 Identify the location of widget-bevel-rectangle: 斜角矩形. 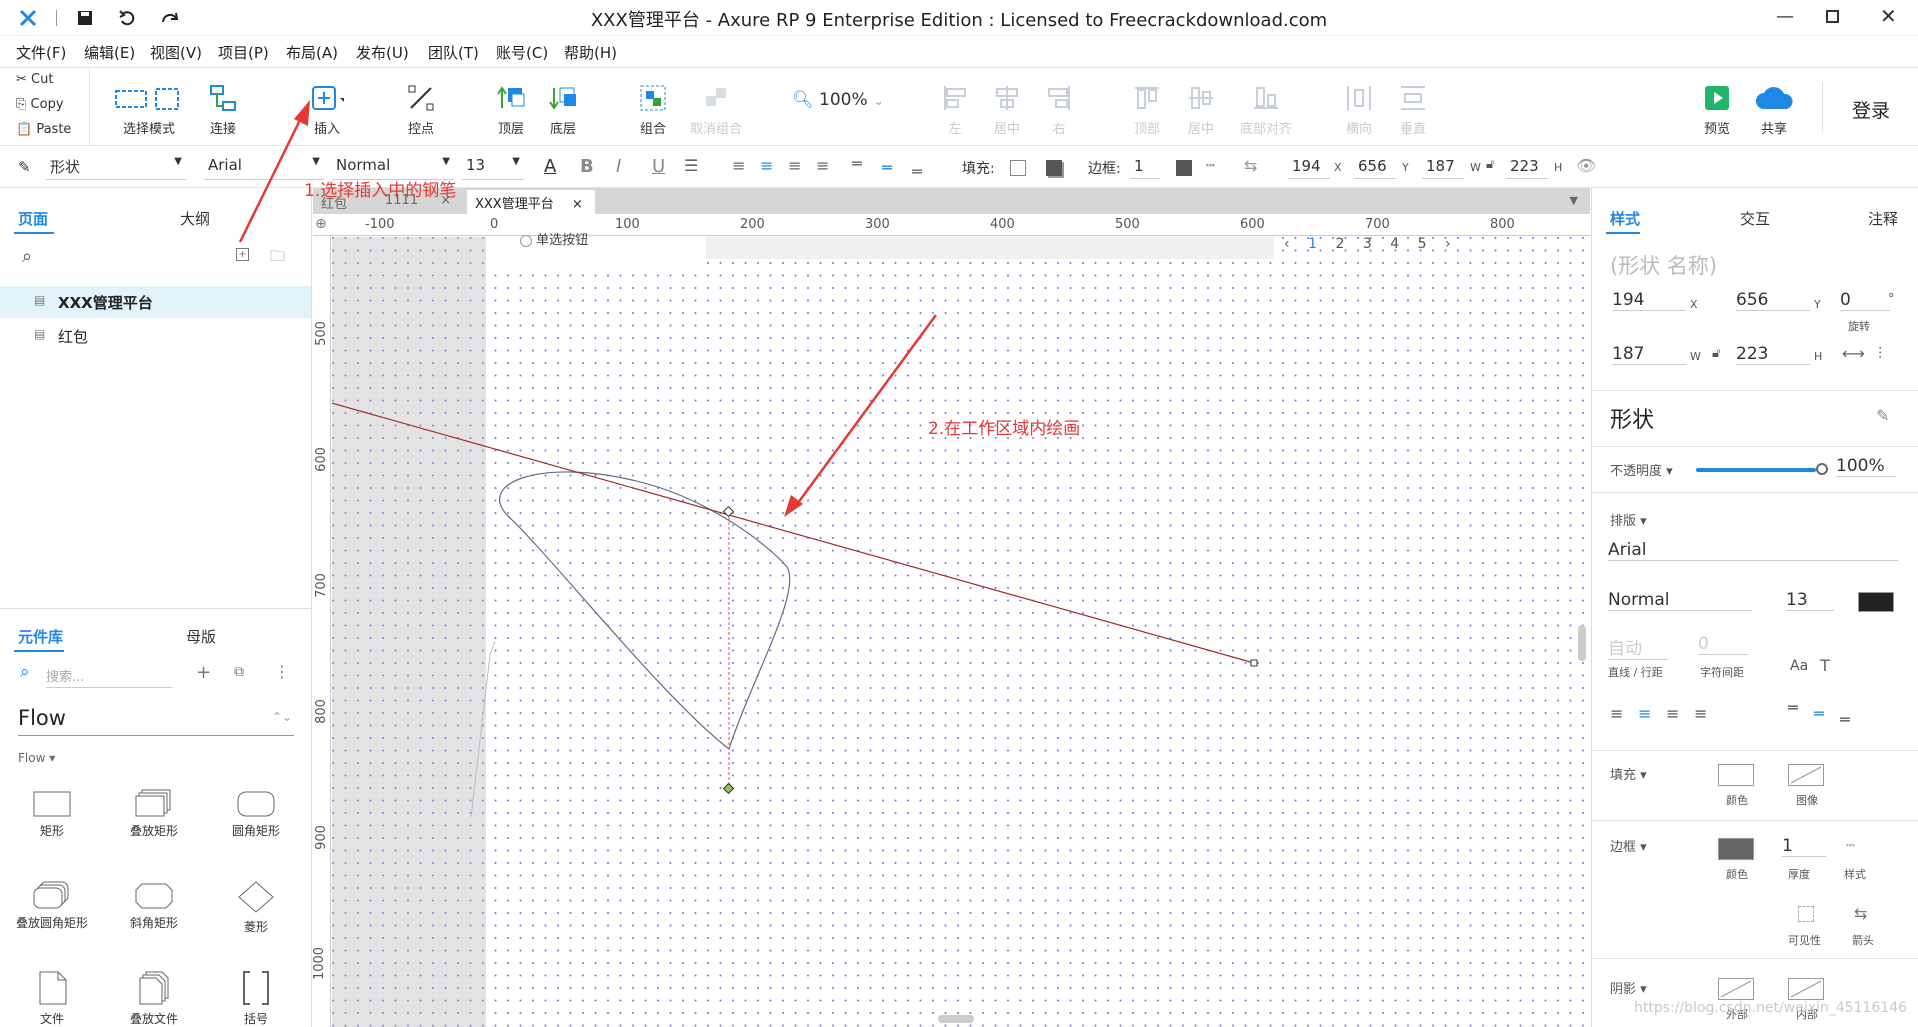
(154, 905).